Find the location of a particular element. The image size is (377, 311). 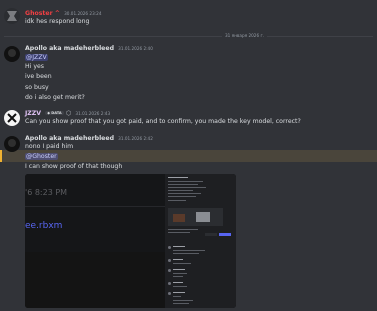

server-tag: ◆ DATA is located at coordinates (54, 113).